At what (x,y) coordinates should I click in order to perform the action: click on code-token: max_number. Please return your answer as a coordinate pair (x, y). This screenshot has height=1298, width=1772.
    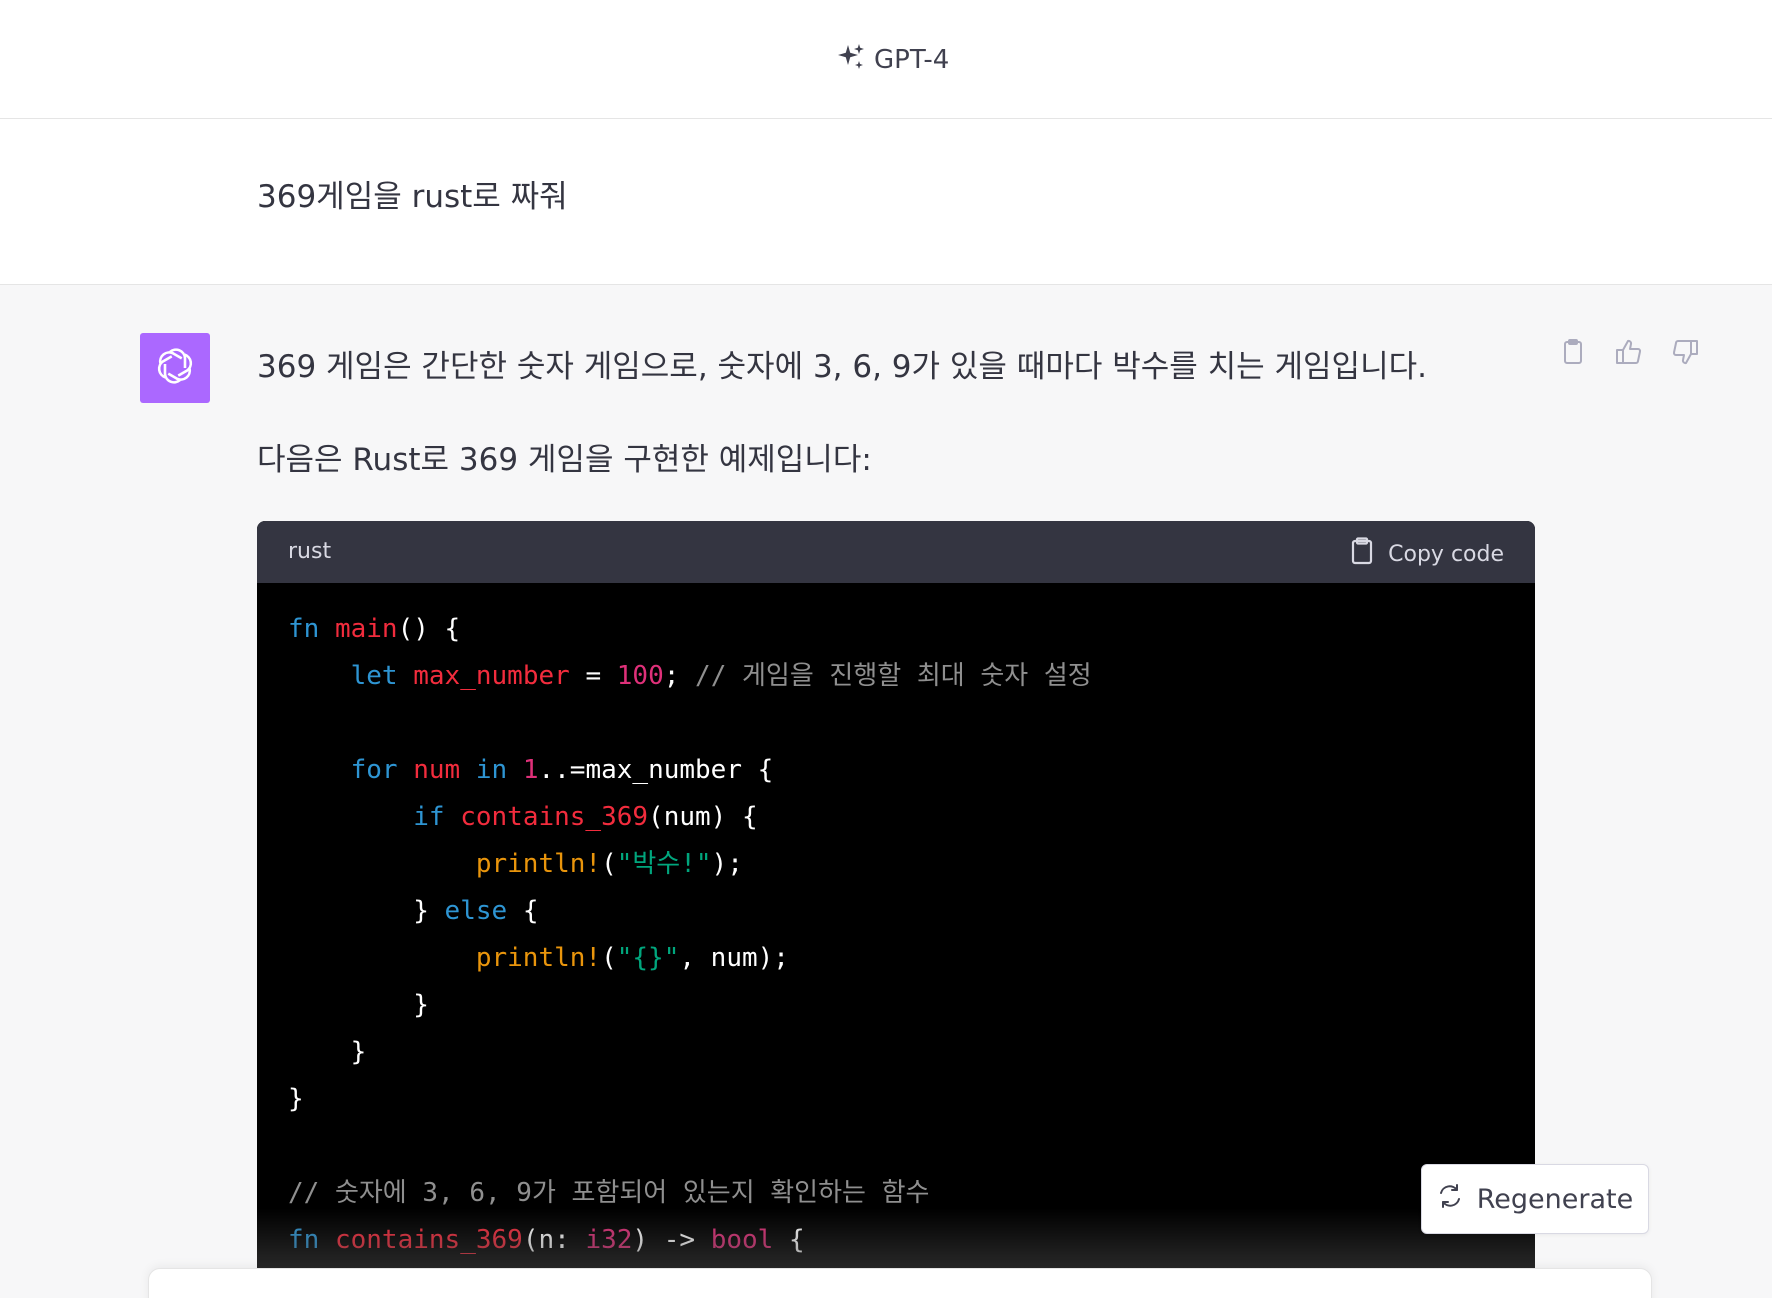
    Looking at the image, I should click on (491, 676).